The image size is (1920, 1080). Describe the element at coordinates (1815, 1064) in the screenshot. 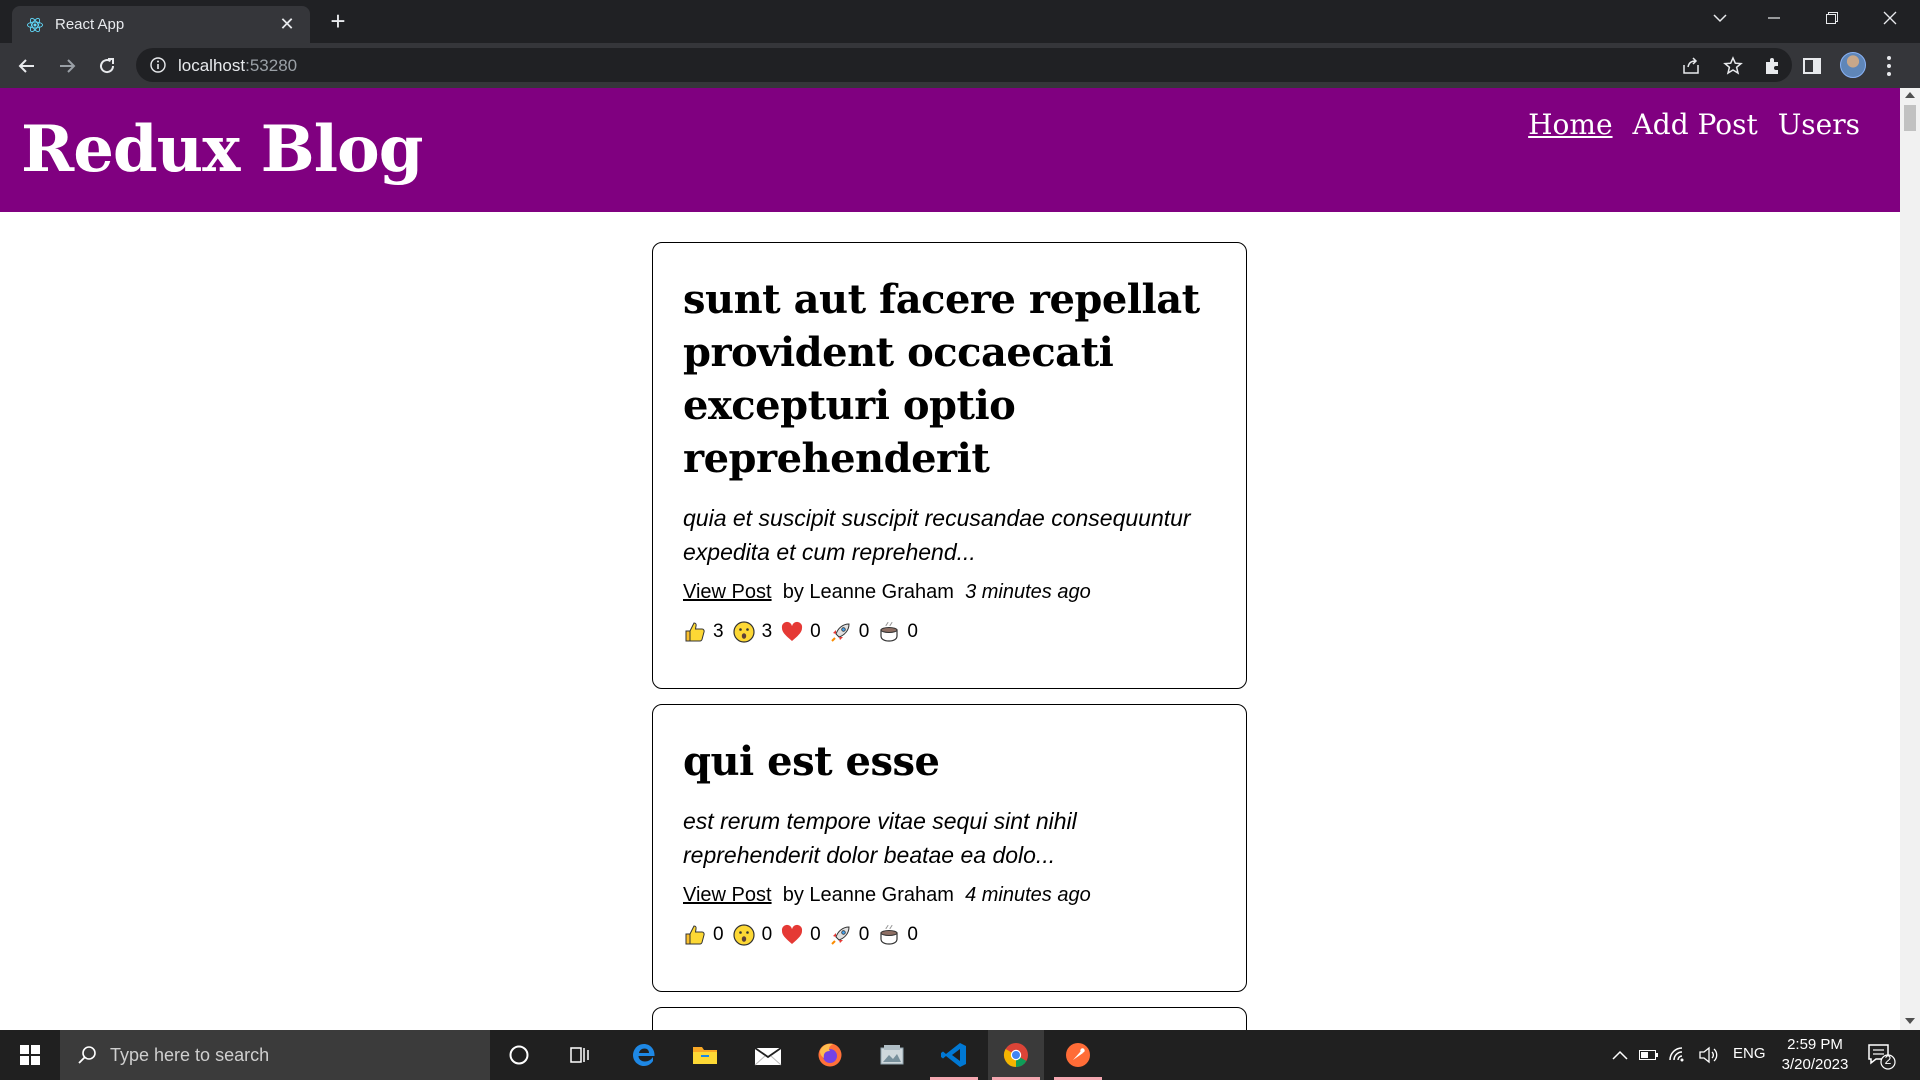

I see `clock-date: 3/20/2023` at that location.